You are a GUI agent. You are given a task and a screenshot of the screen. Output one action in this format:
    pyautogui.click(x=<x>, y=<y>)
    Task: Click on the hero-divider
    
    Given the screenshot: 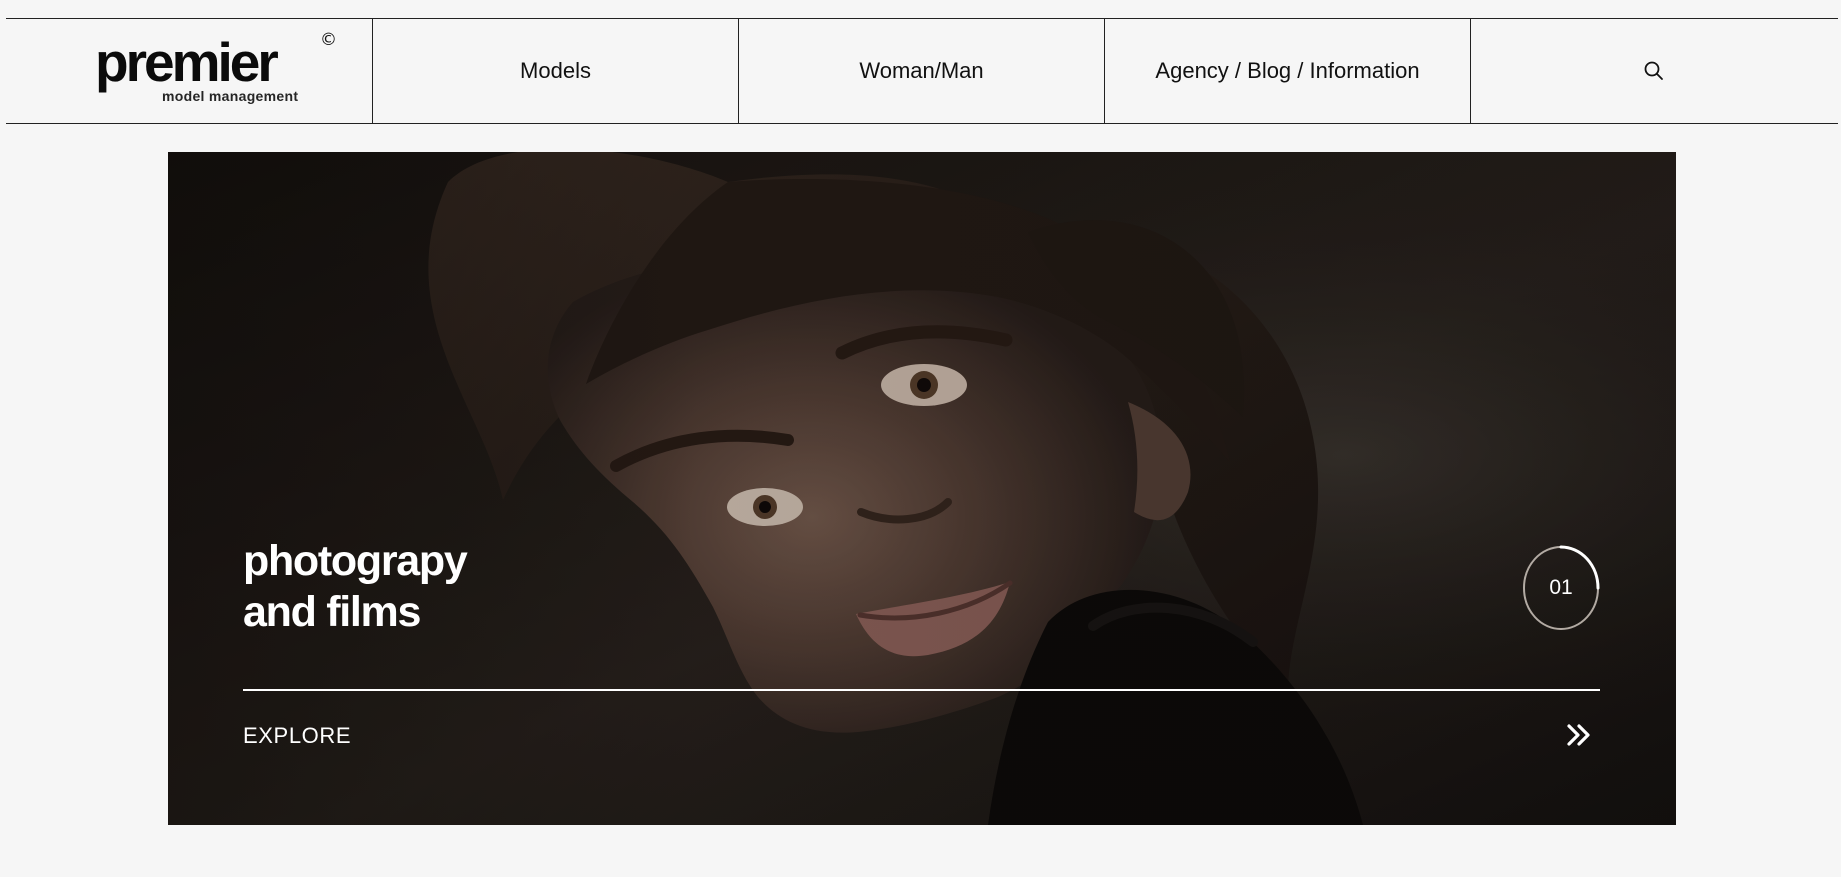 What is the action you would take?
    pyautogui.click(x=921, y=690)
    